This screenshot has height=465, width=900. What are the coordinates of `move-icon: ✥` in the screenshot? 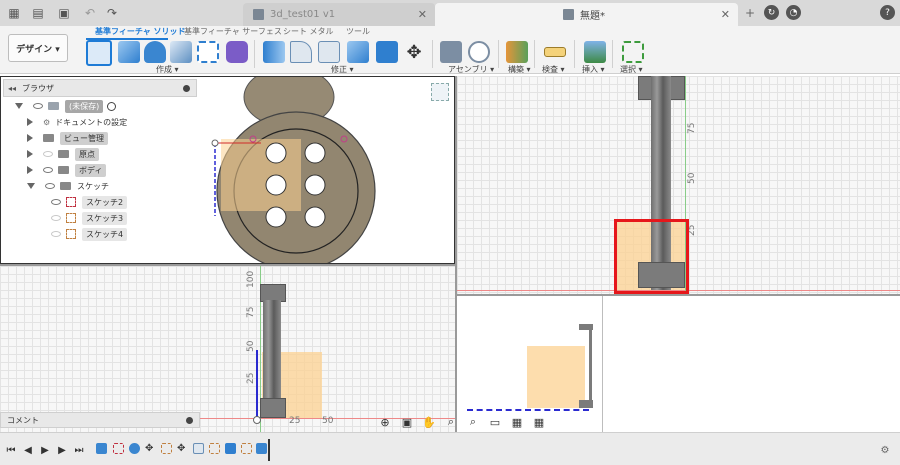 It's located at (414, 52).